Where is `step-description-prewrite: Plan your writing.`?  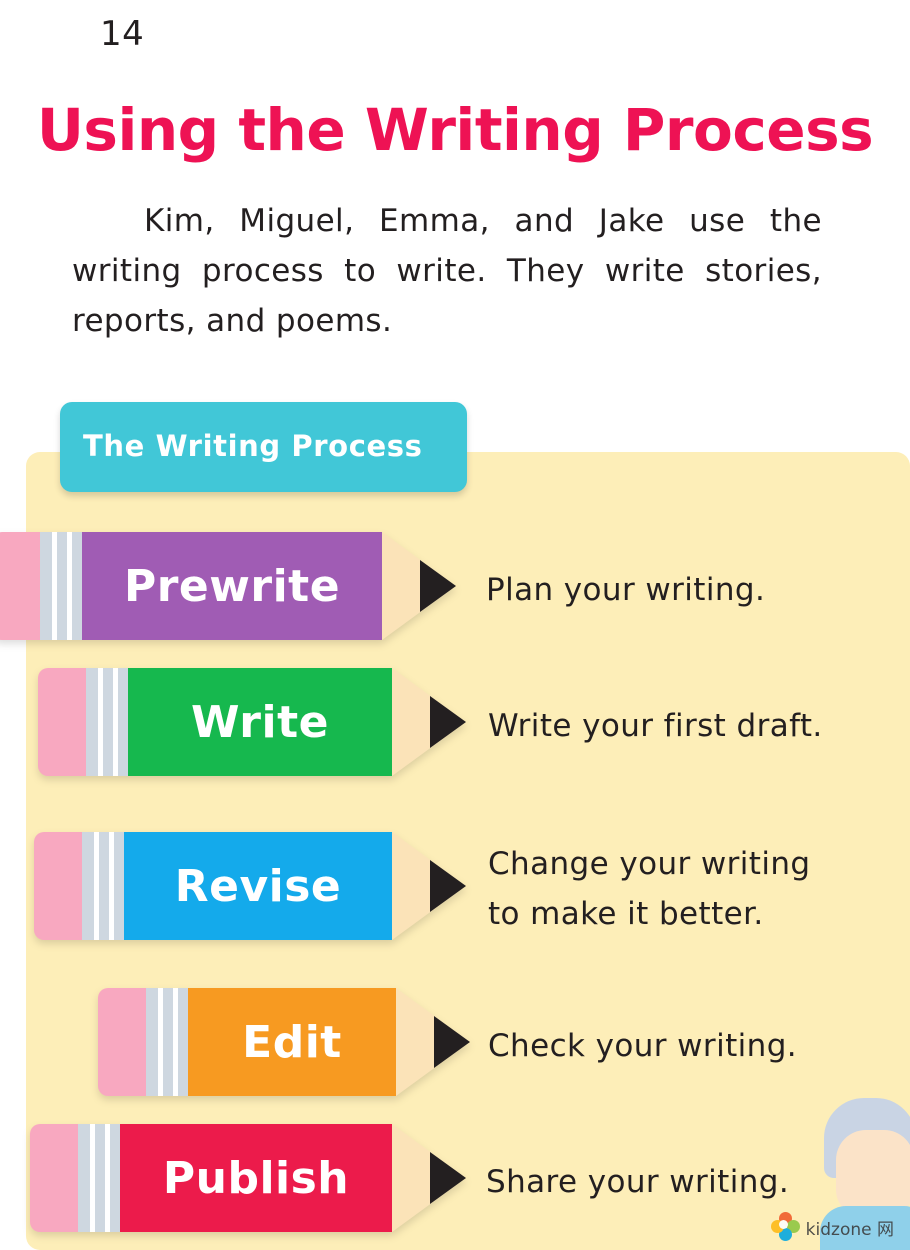 step-description-prewrite: Plan your writing. is located at coordinates (625, 591).